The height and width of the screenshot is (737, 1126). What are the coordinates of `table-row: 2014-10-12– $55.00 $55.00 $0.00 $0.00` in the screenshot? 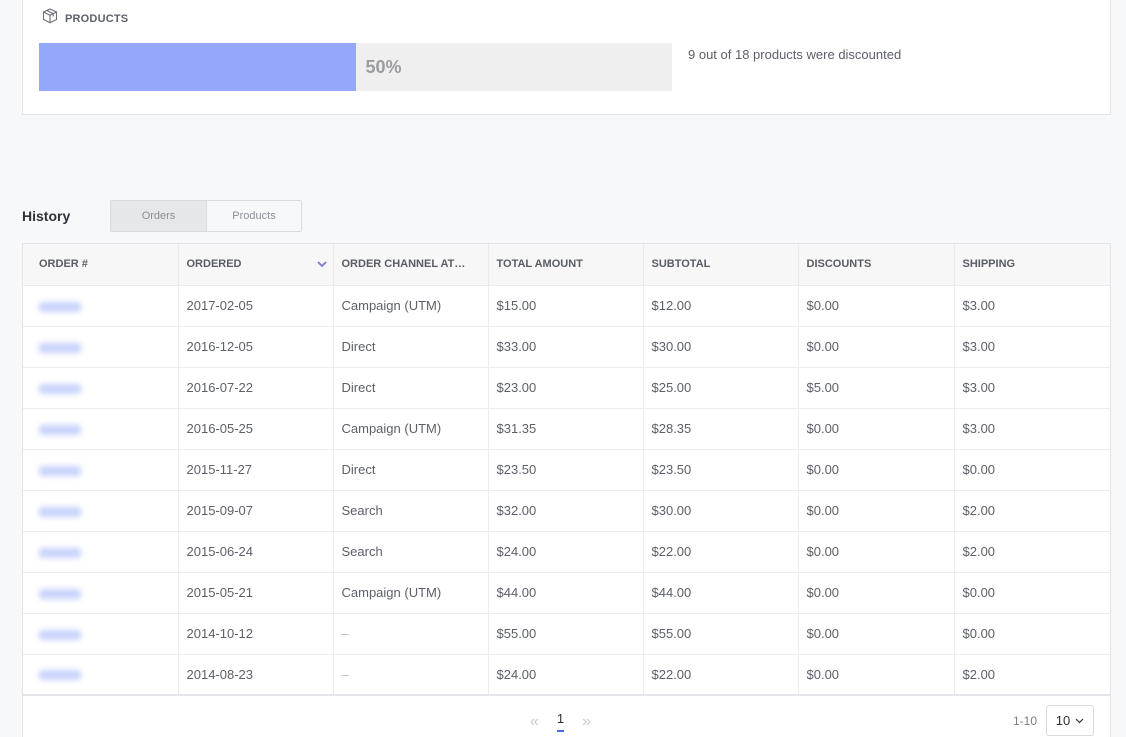 It's located at (566, 634).